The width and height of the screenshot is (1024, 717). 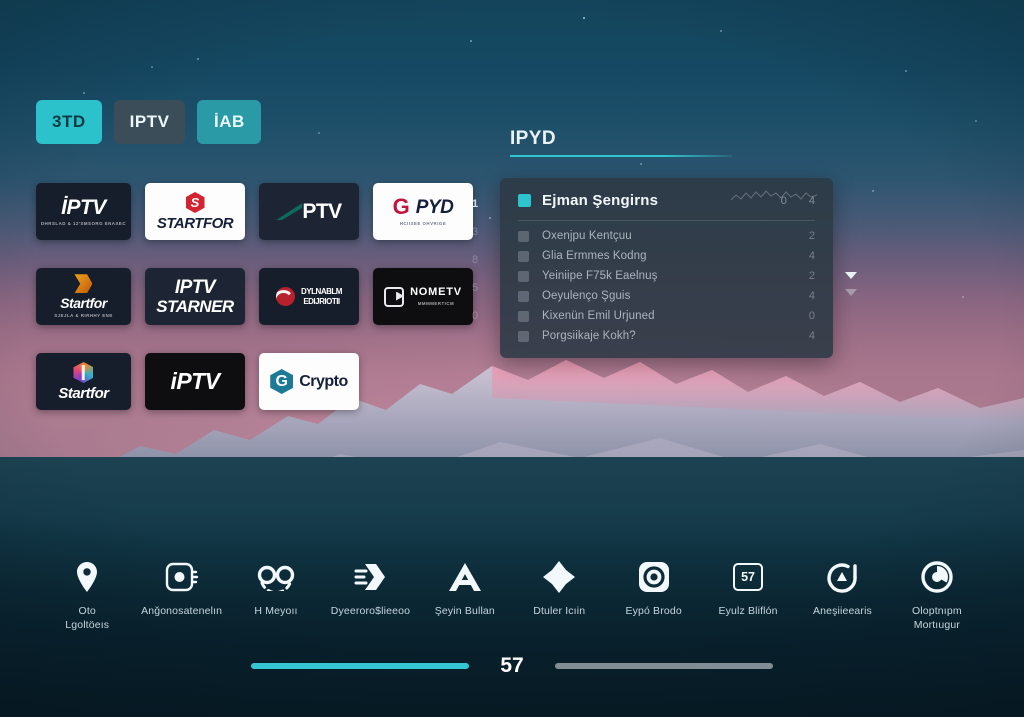 I want to click on category-tabs: 3TD IPTV İAB, so click(x=149, y=122).